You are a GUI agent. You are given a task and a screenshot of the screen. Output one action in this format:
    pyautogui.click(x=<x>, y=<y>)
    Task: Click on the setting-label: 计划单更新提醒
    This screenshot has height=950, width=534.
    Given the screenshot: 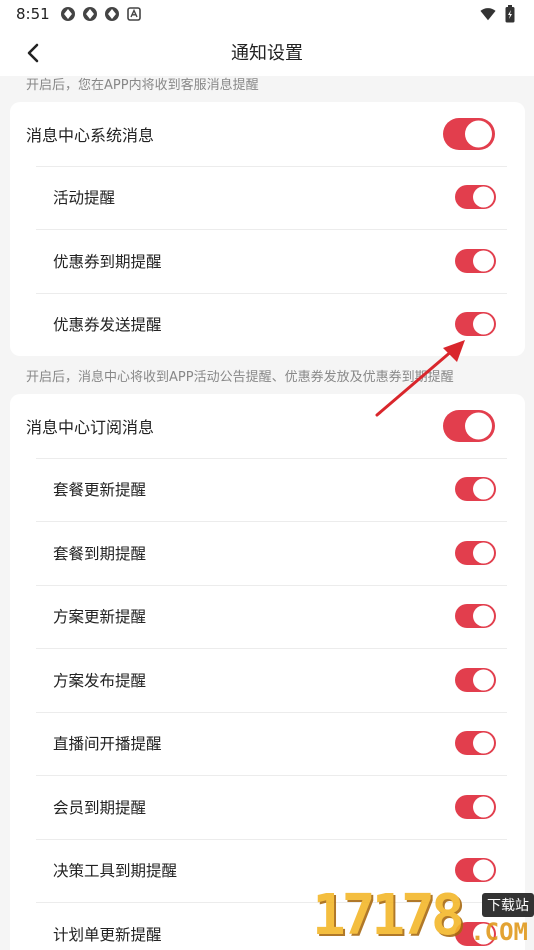 What is the action you would take?
    pyautogui.click(x=107, y=934)
    